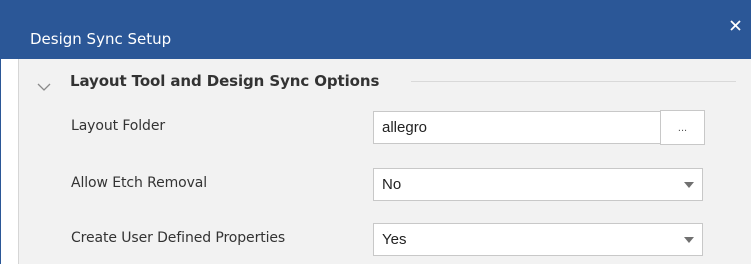 Image resolution: width=751 pixels, height=264 pixels. I want to click on chevron-down-icon, so click(44, 87).